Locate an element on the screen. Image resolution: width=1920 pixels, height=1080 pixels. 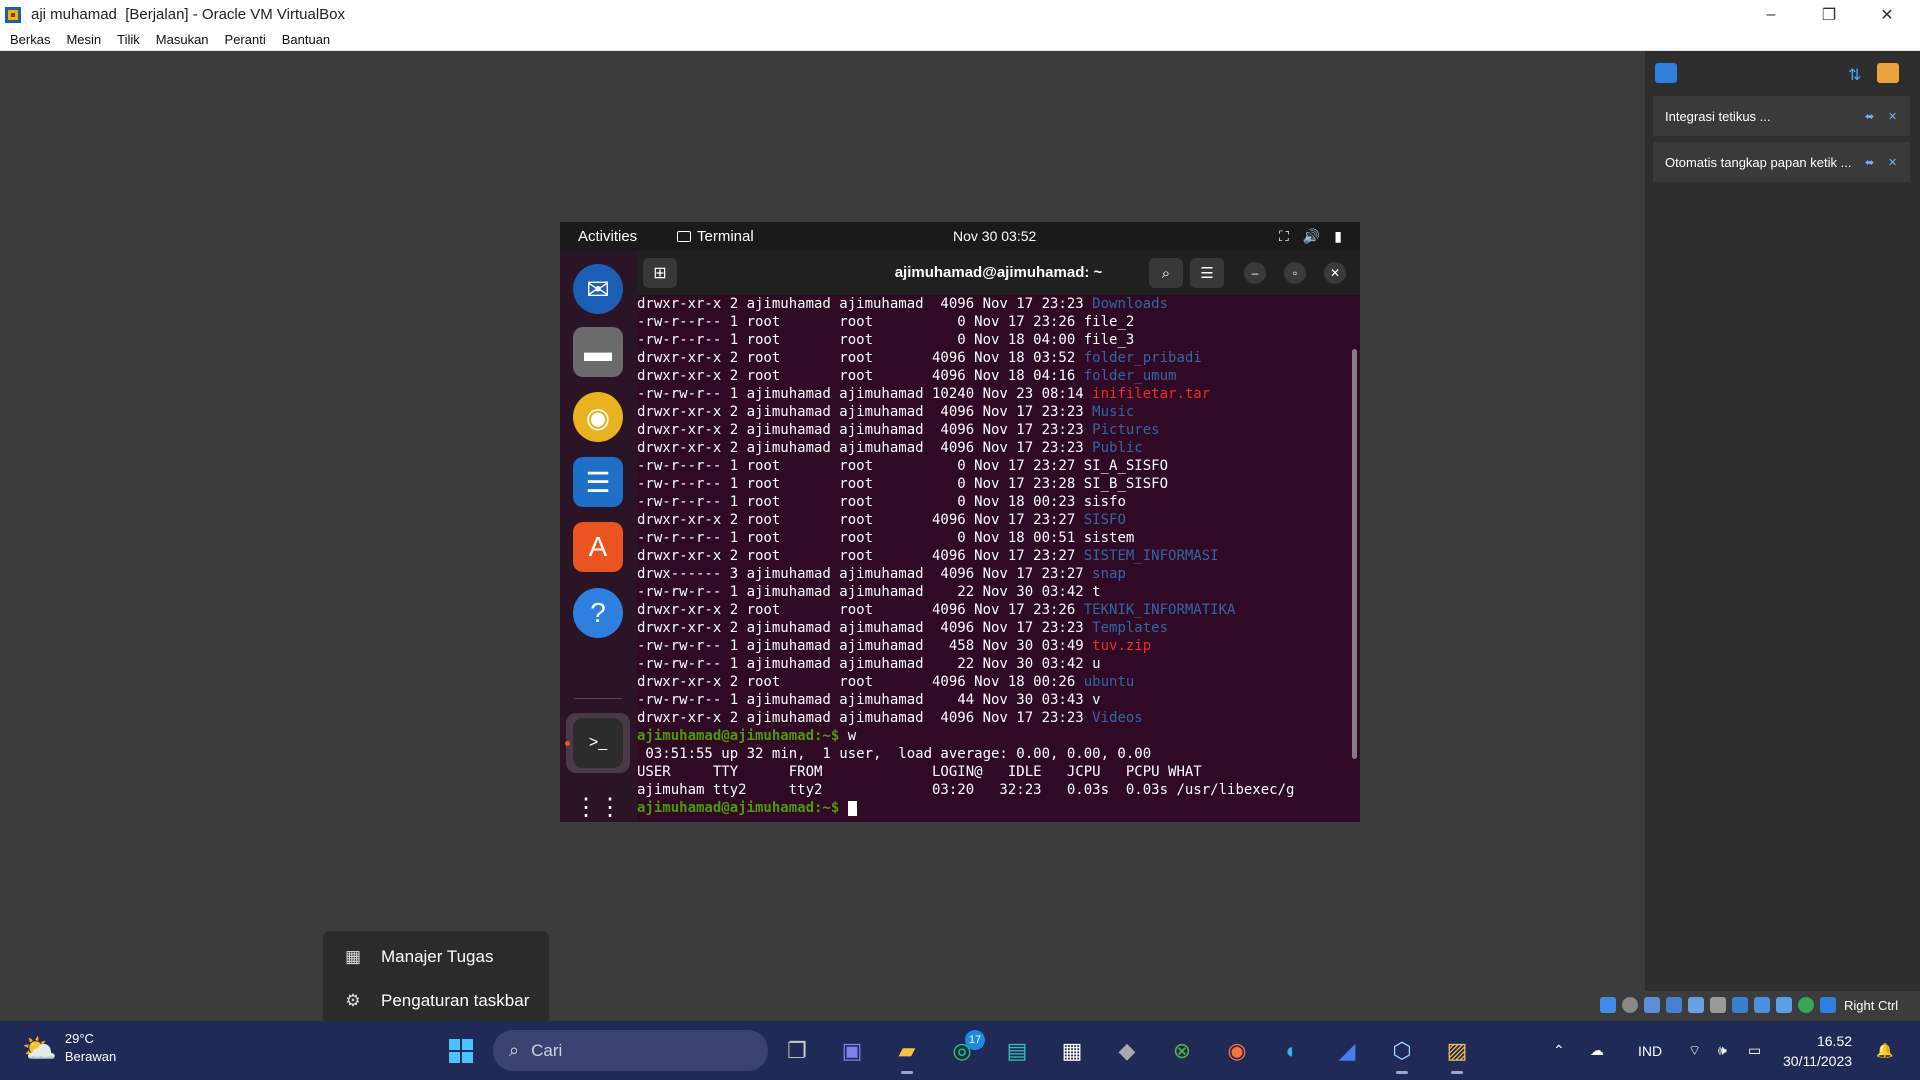
terminal-dock-icon: >_ is located at coordinates (598, 743).